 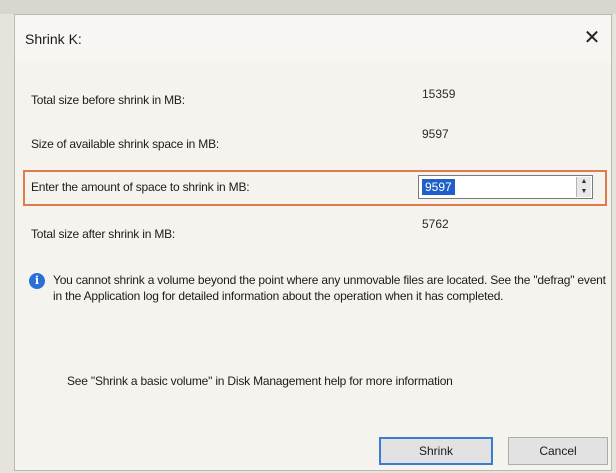 I want to click on total-before-value: 15359, so click(x=439, y=94).